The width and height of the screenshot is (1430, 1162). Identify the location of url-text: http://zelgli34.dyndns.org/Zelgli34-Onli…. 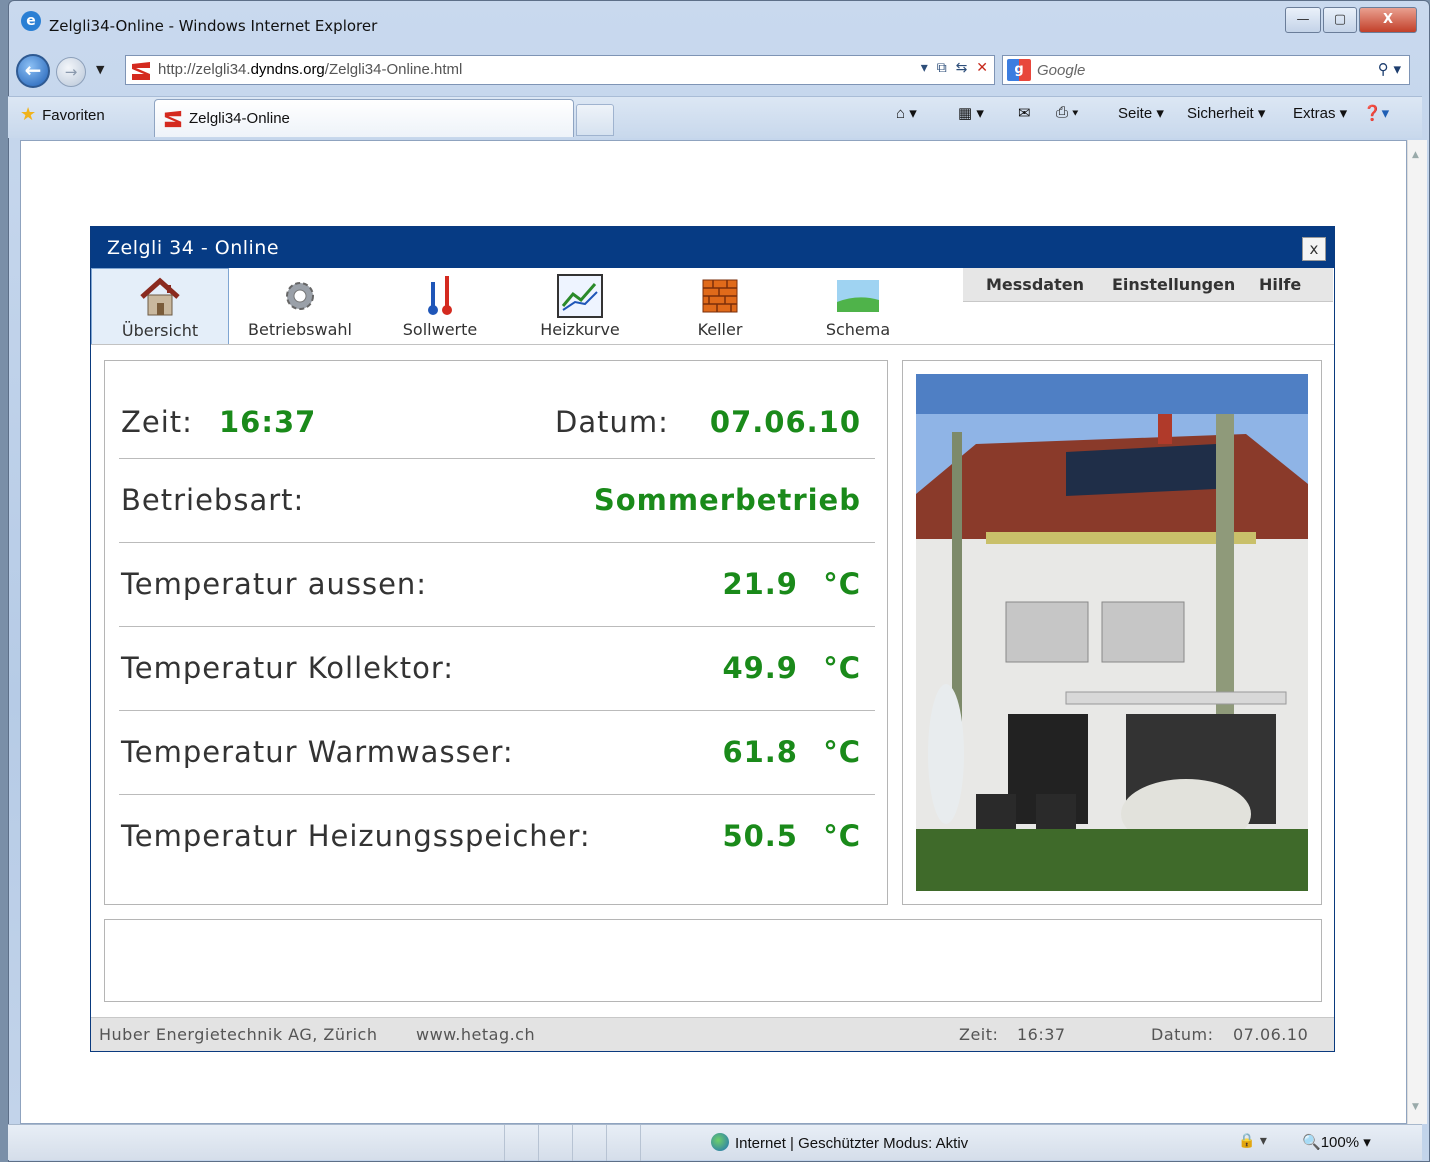
(310, 69).